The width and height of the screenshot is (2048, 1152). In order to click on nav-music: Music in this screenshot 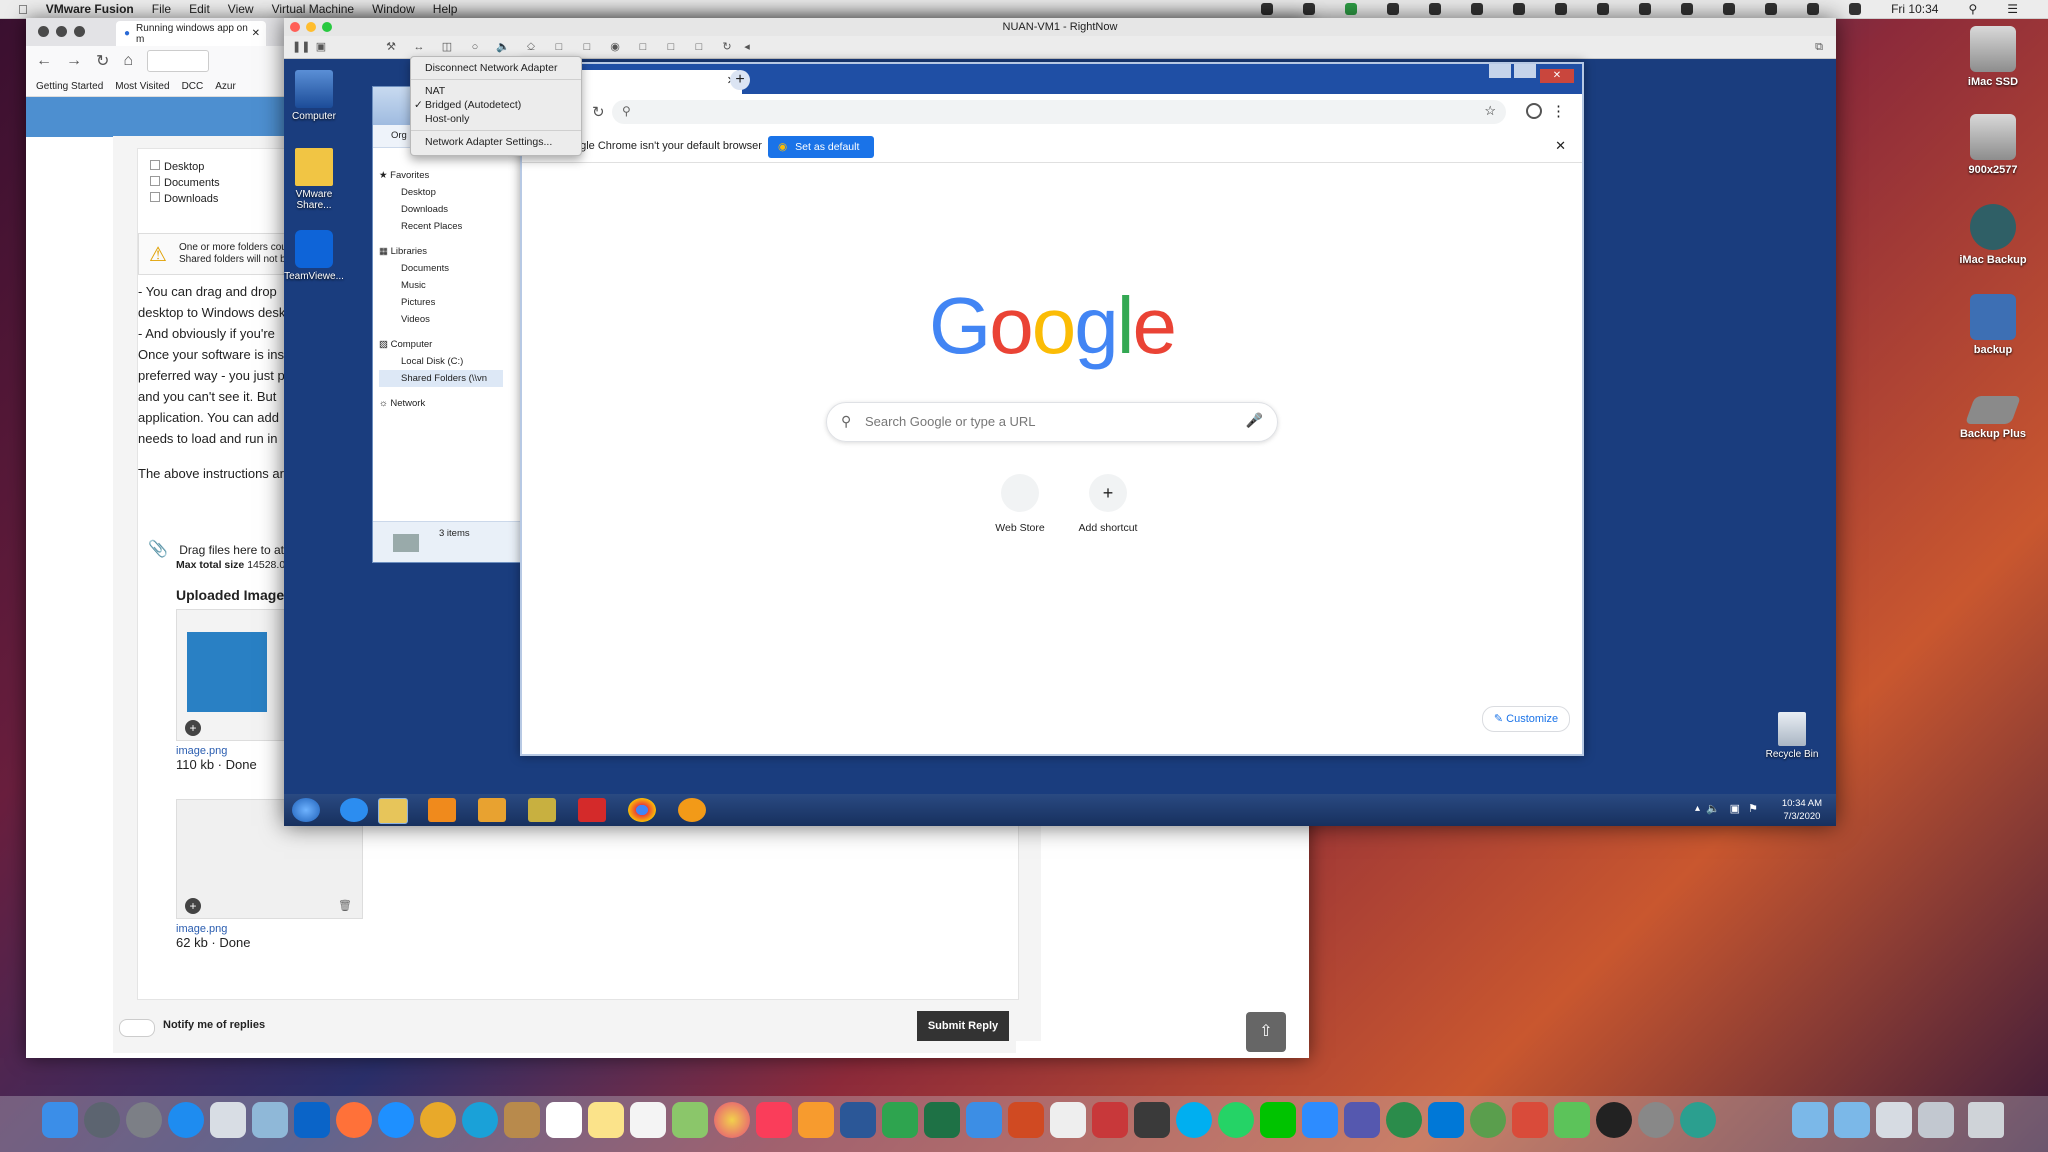, I will do `click(441, 285)`.